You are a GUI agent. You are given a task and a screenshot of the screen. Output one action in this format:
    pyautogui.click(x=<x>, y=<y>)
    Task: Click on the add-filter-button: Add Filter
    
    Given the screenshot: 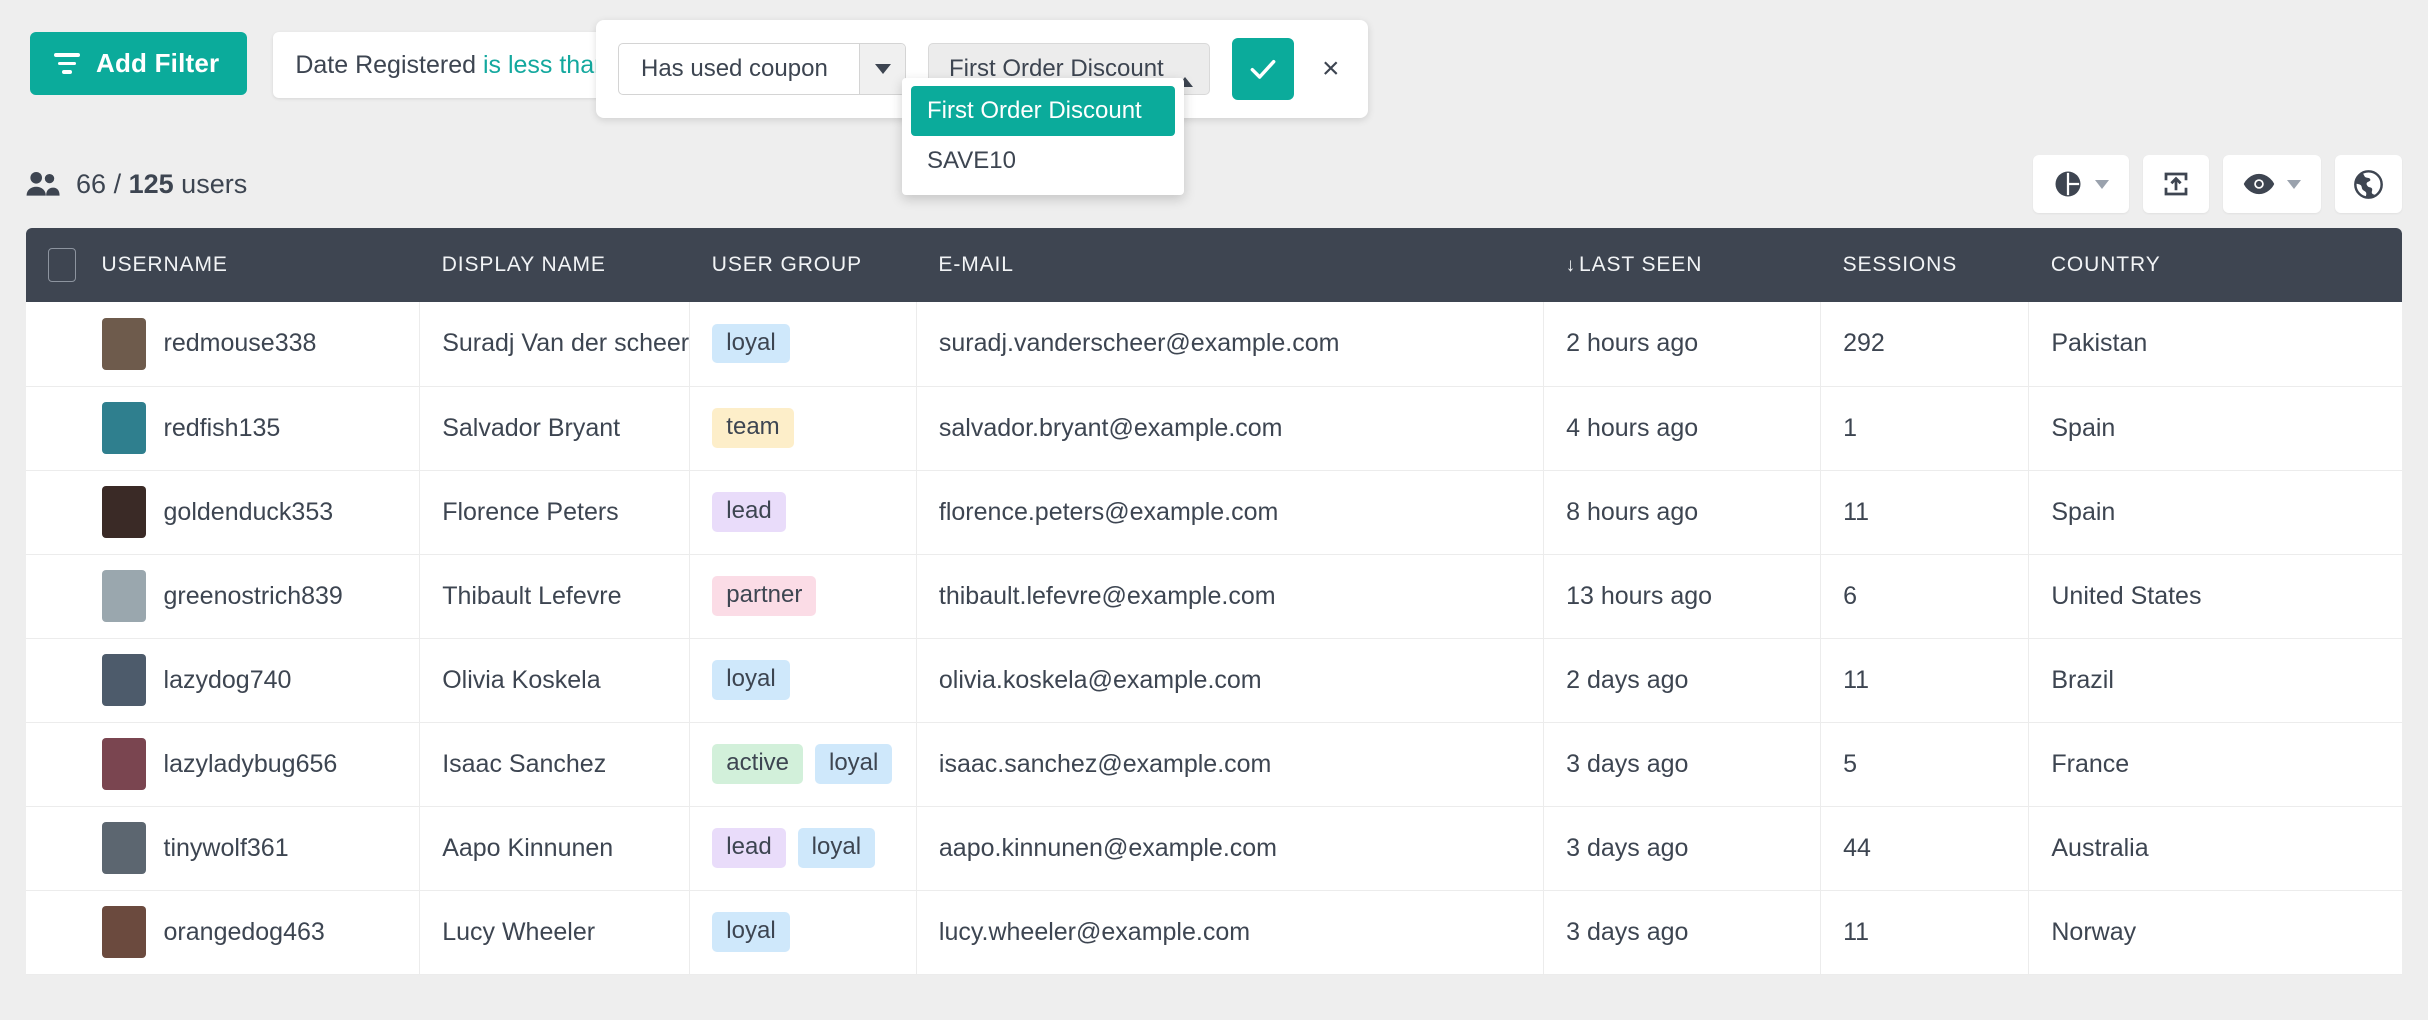 What is the action you would take?
    pyautogui.click(x=139, y=63)
    